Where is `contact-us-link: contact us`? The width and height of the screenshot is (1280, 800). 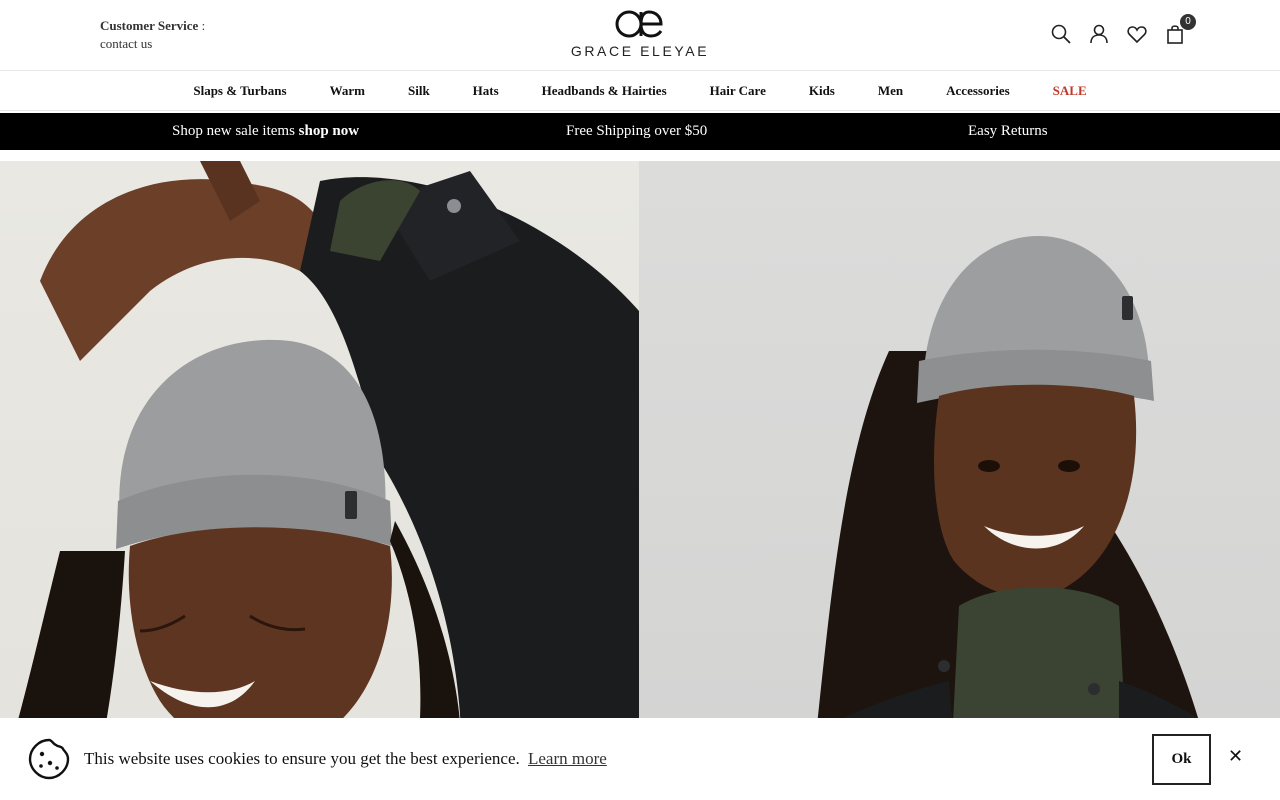
contact-us-link: contact us is located at coordinates (152, 44).